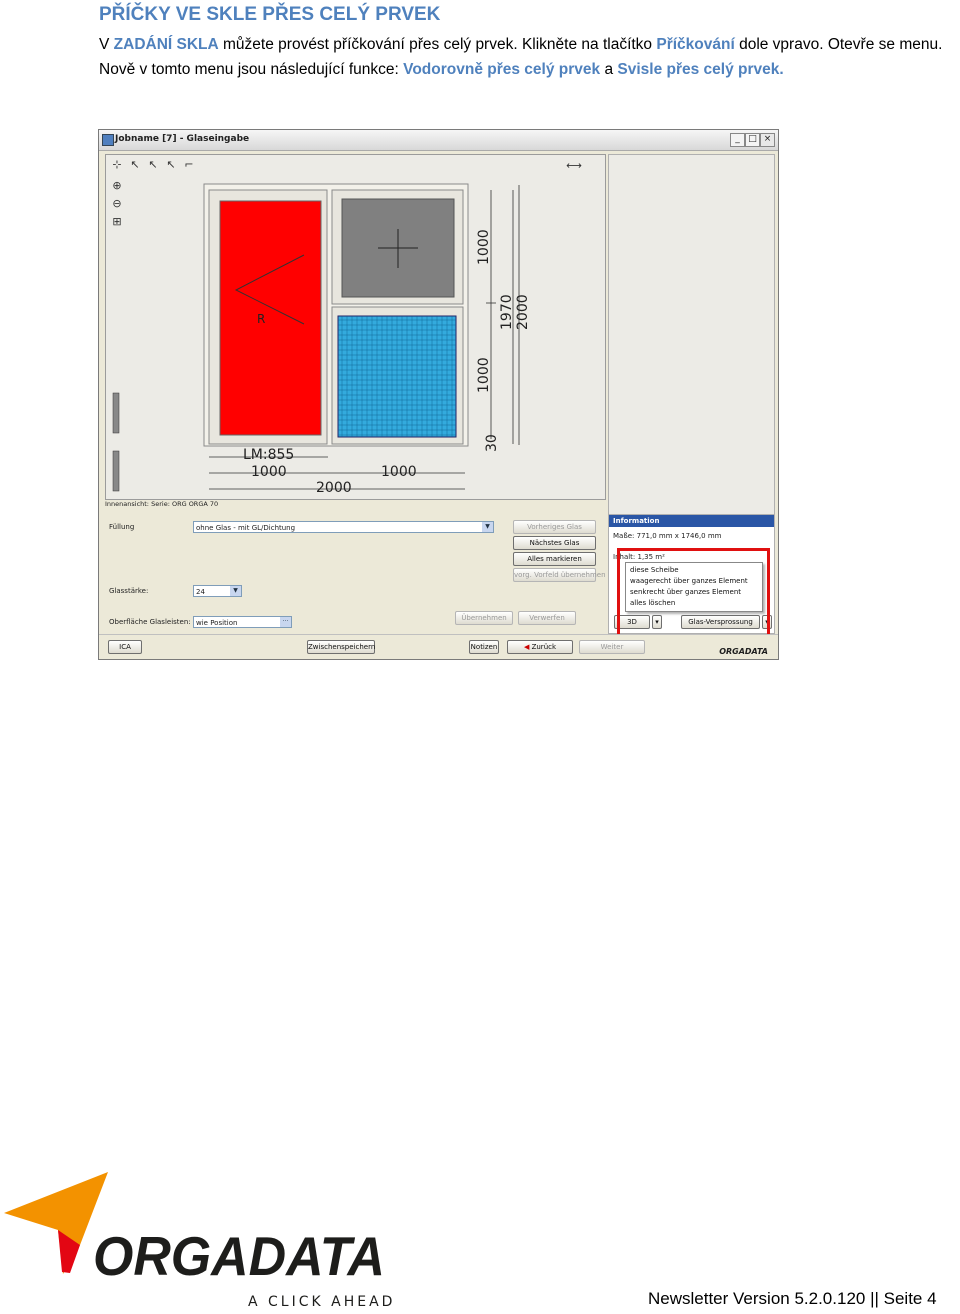 Image resolution: width=960 pixels, height=1314 pixels. I want to click on brand-small: ORGADATA, so click(743, 651).